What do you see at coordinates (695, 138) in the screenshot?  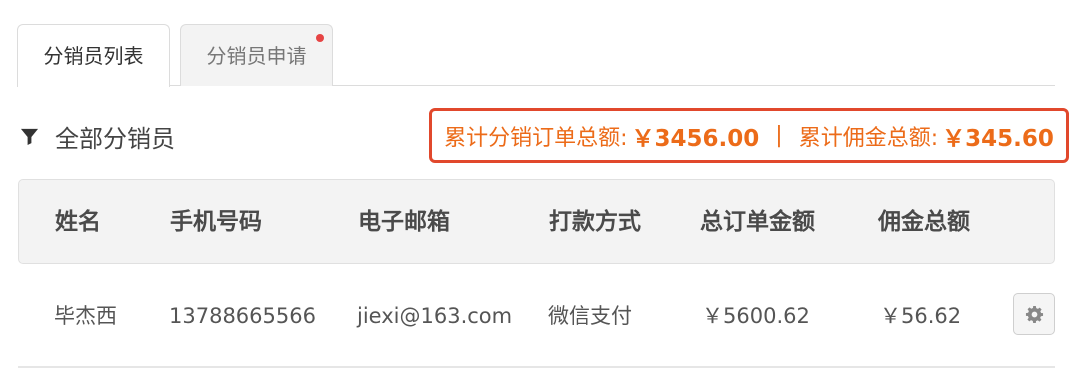 I see `order-total-value: ￥3456.00` at bounding box center [695, 138].